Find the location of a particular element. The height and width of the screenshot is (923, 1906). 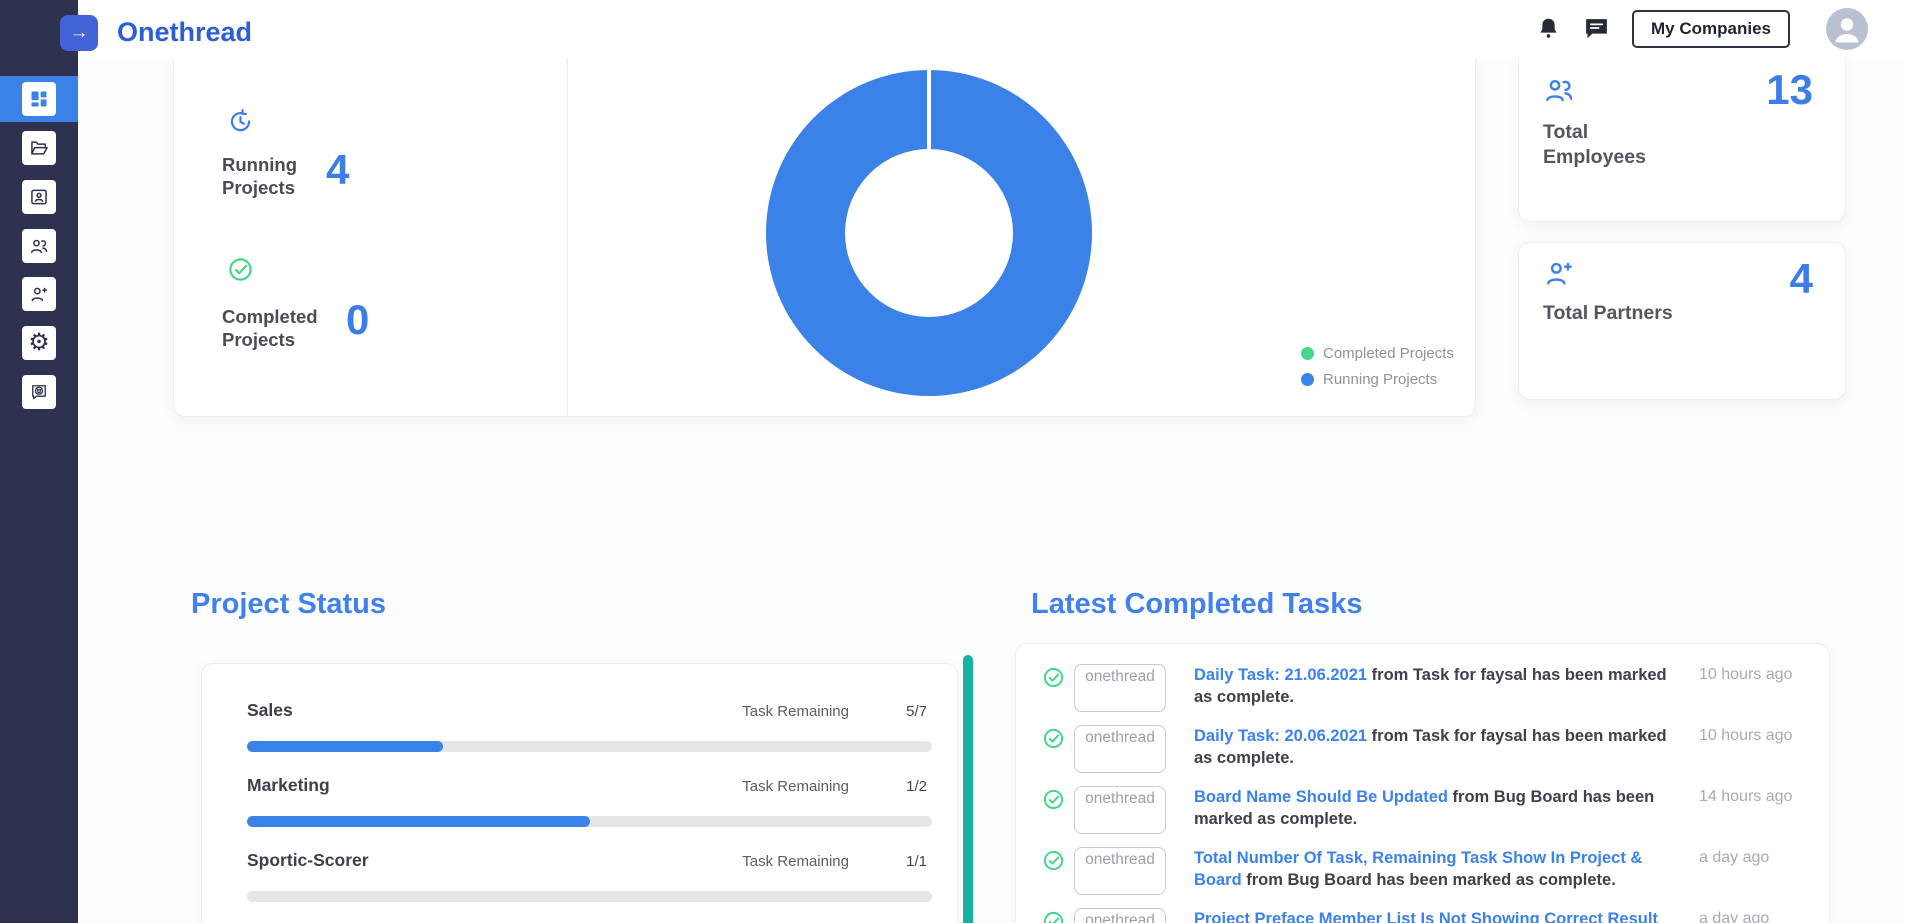

total-employees-label: Total Employees is located at coordinates (1594, 144).